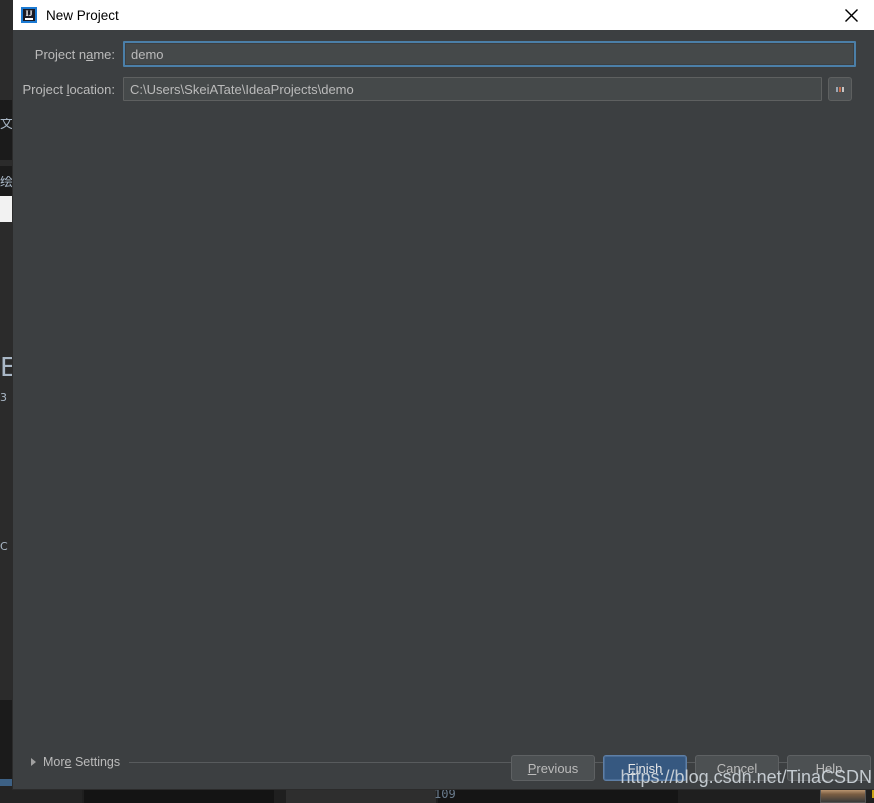 The image size is (874, 803). What do you see at coordinates (4, 546) in the screenshot?
I see `background-text-snippet: C` at bounding box center [4, 546].